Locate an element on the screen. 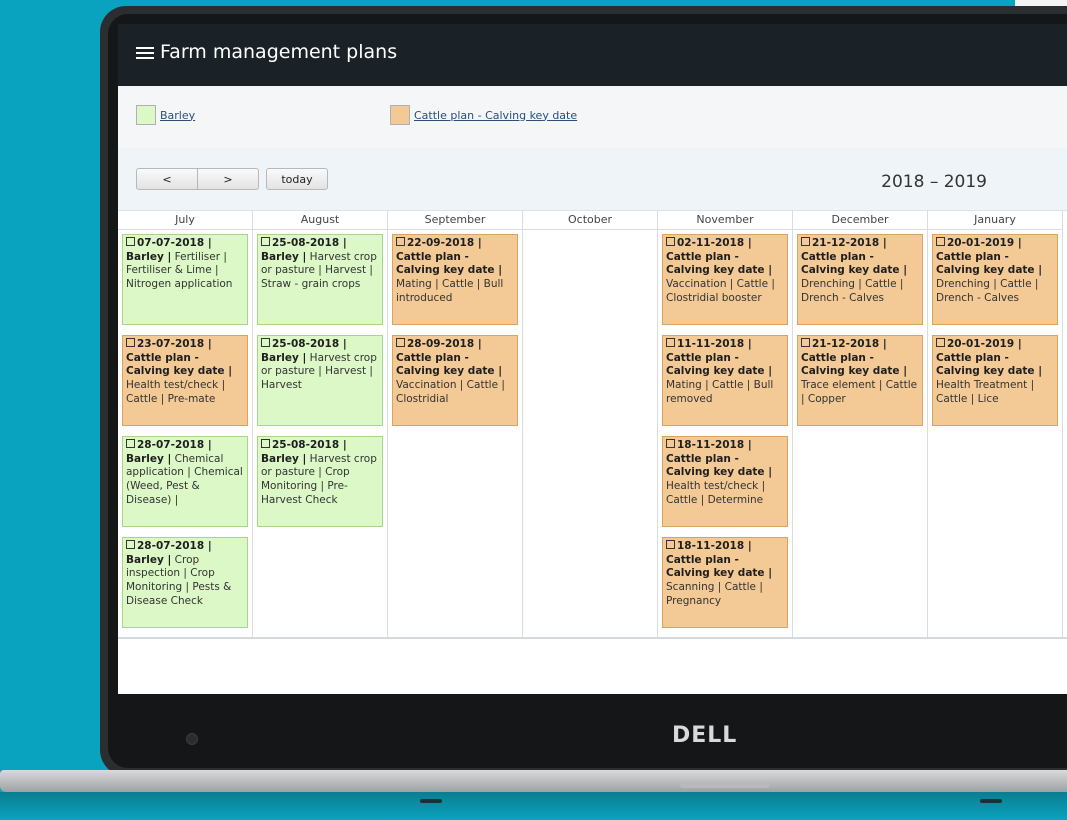  month-header: December is located at coordinates (860, 220).